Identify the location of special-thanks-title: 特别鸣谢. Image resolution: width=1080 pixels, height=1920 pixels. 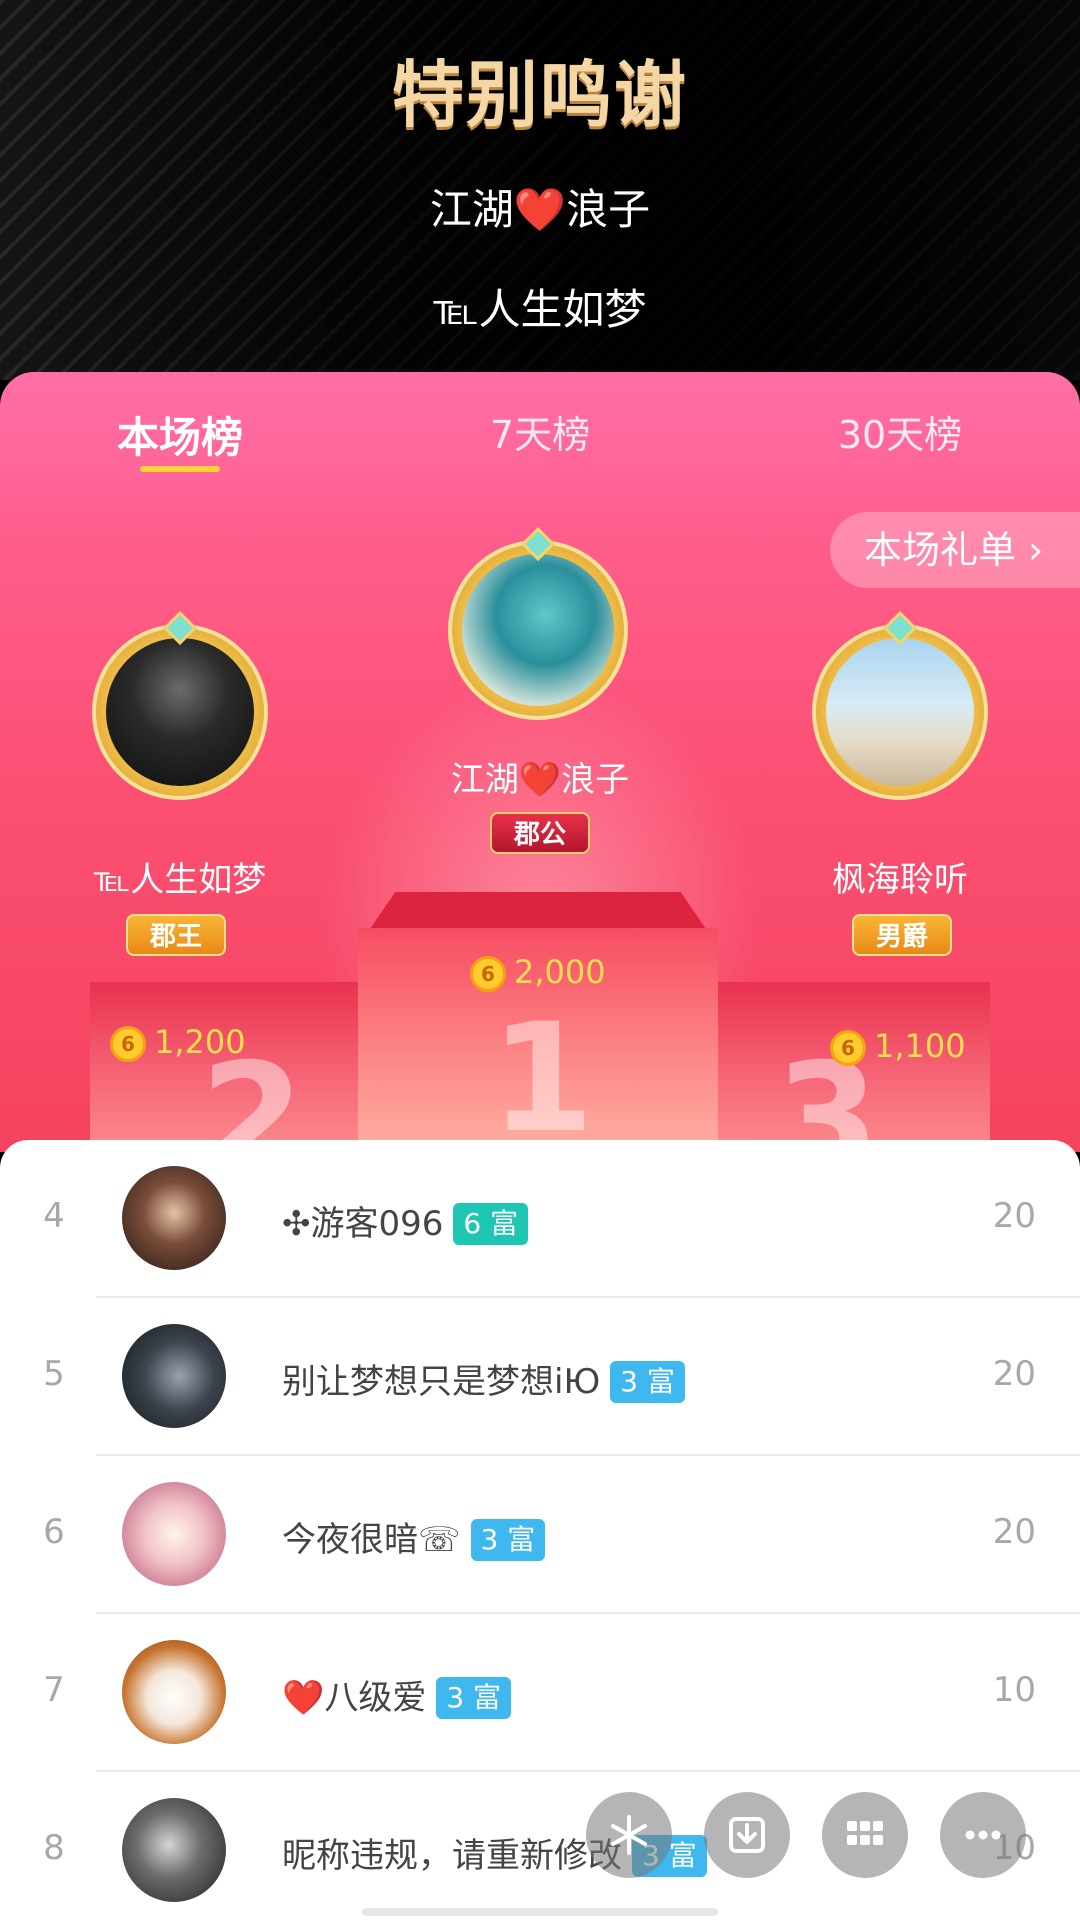
(539, 95).